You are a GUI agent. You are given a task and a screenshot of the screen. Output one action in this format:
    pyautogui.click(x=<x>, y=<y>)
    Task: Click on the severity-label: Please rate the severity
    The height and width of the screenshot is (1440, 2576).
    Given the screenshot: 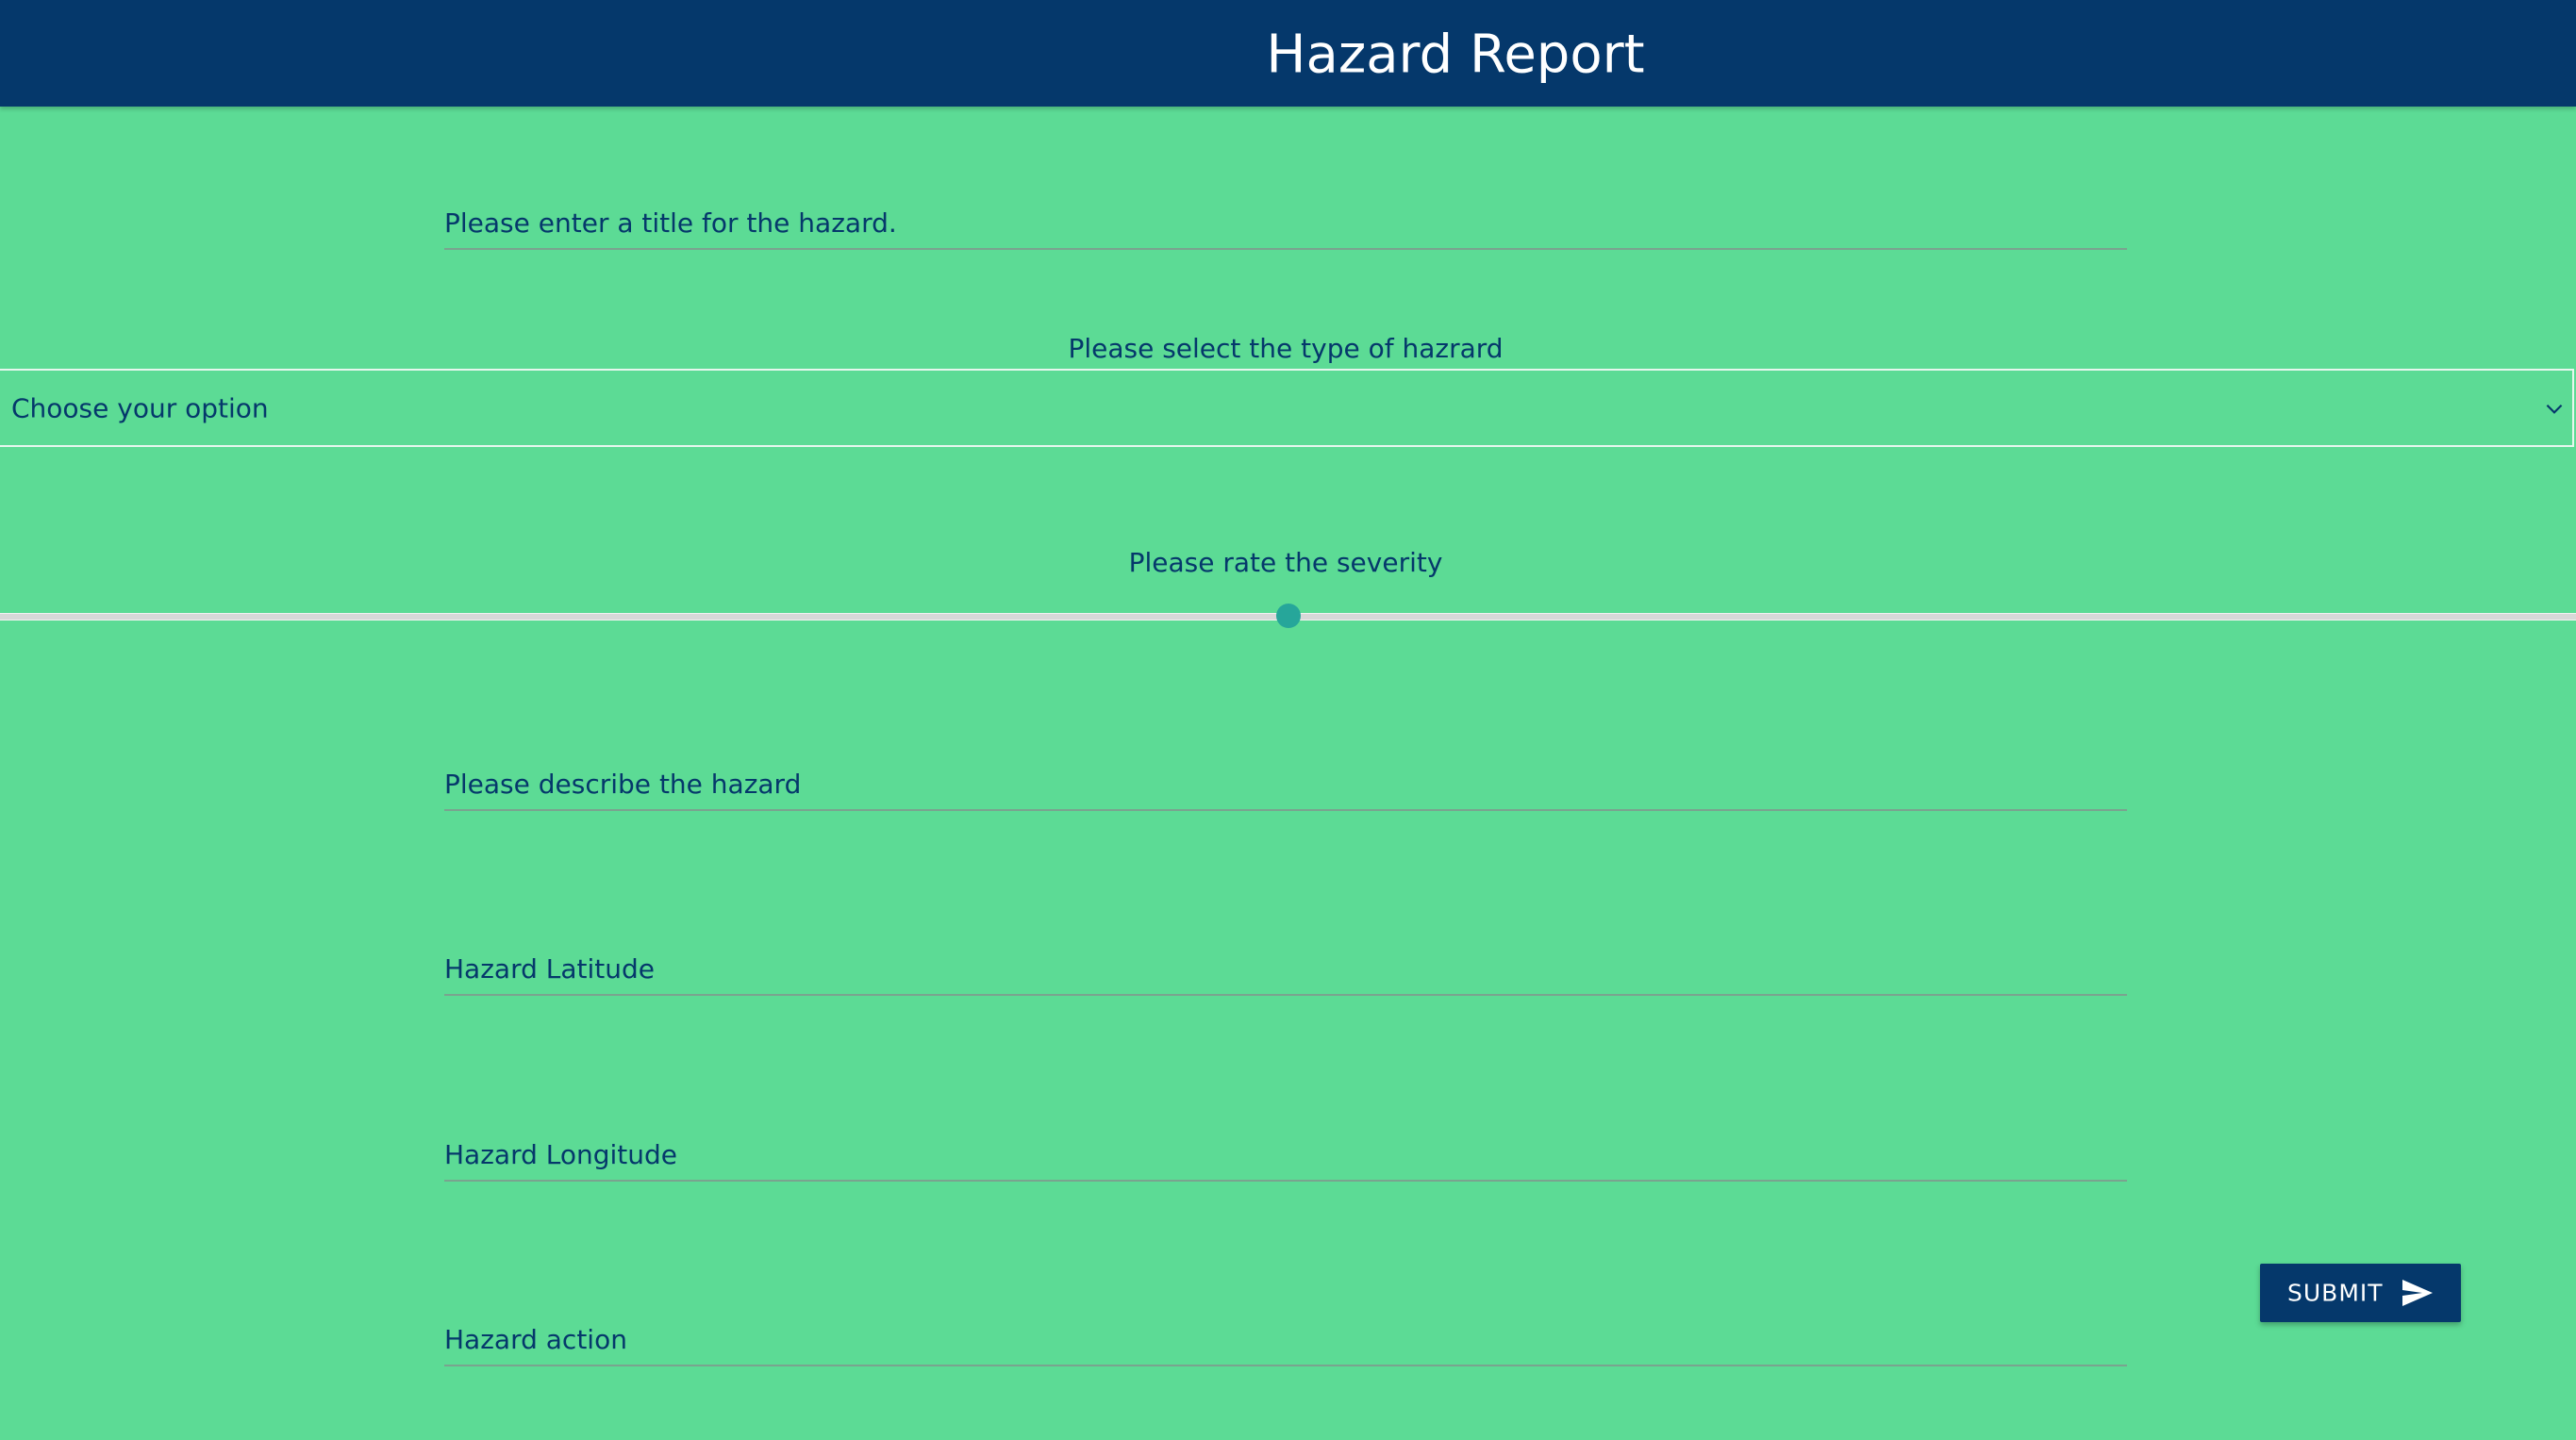 What is the action you would take?
    pyautogui.click(x=1285, y=562)
    